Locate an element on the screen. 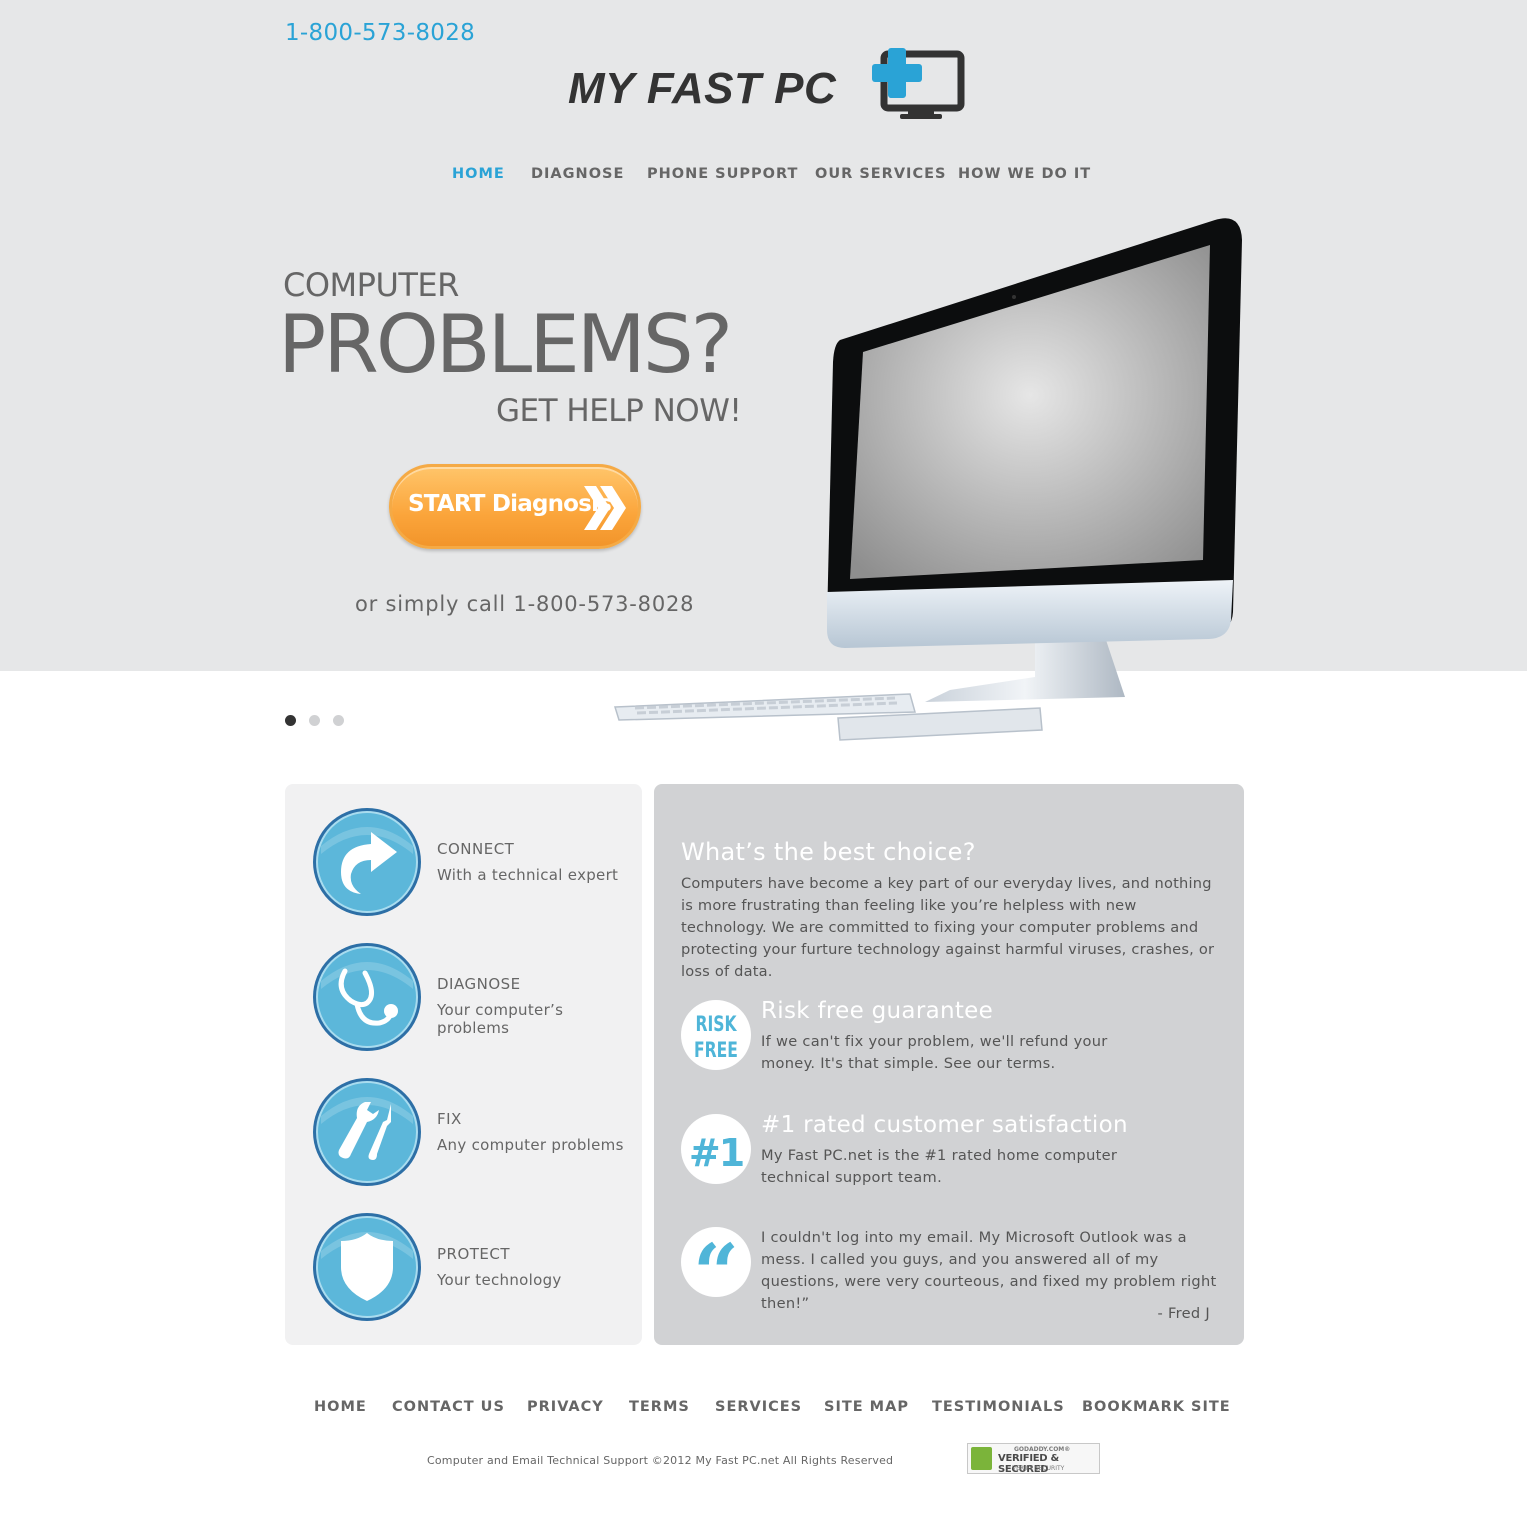 The image size is (1527, 1514). feature-subtitle: Any computer problems is located at coordinates (530, 1145).